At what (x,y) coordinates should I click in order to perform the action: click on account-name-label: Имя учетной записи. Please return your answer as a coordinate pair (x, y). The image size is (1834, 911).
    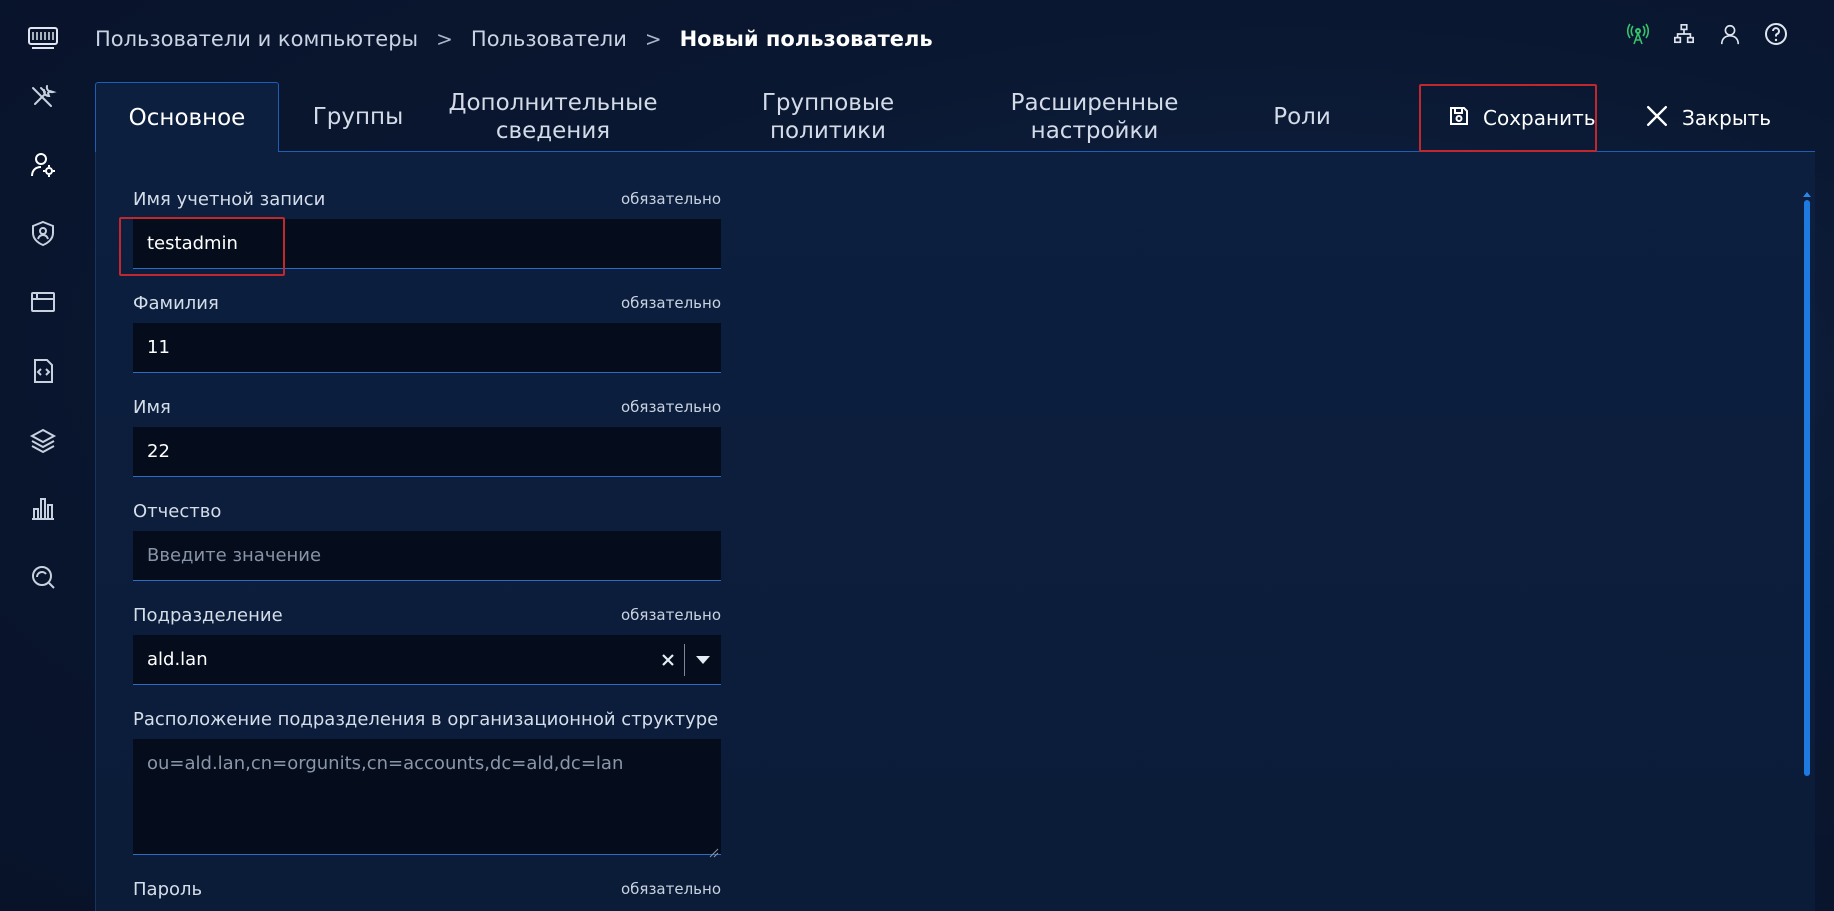
    Looking at the image, I should click on (229, 199).